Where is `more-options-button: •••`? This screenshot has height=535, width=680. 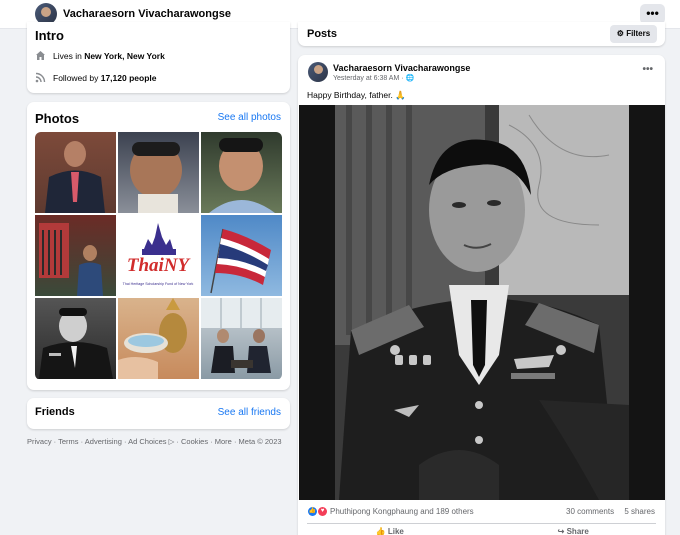 more-options-button: ••• is located at coordinates (652, 14).